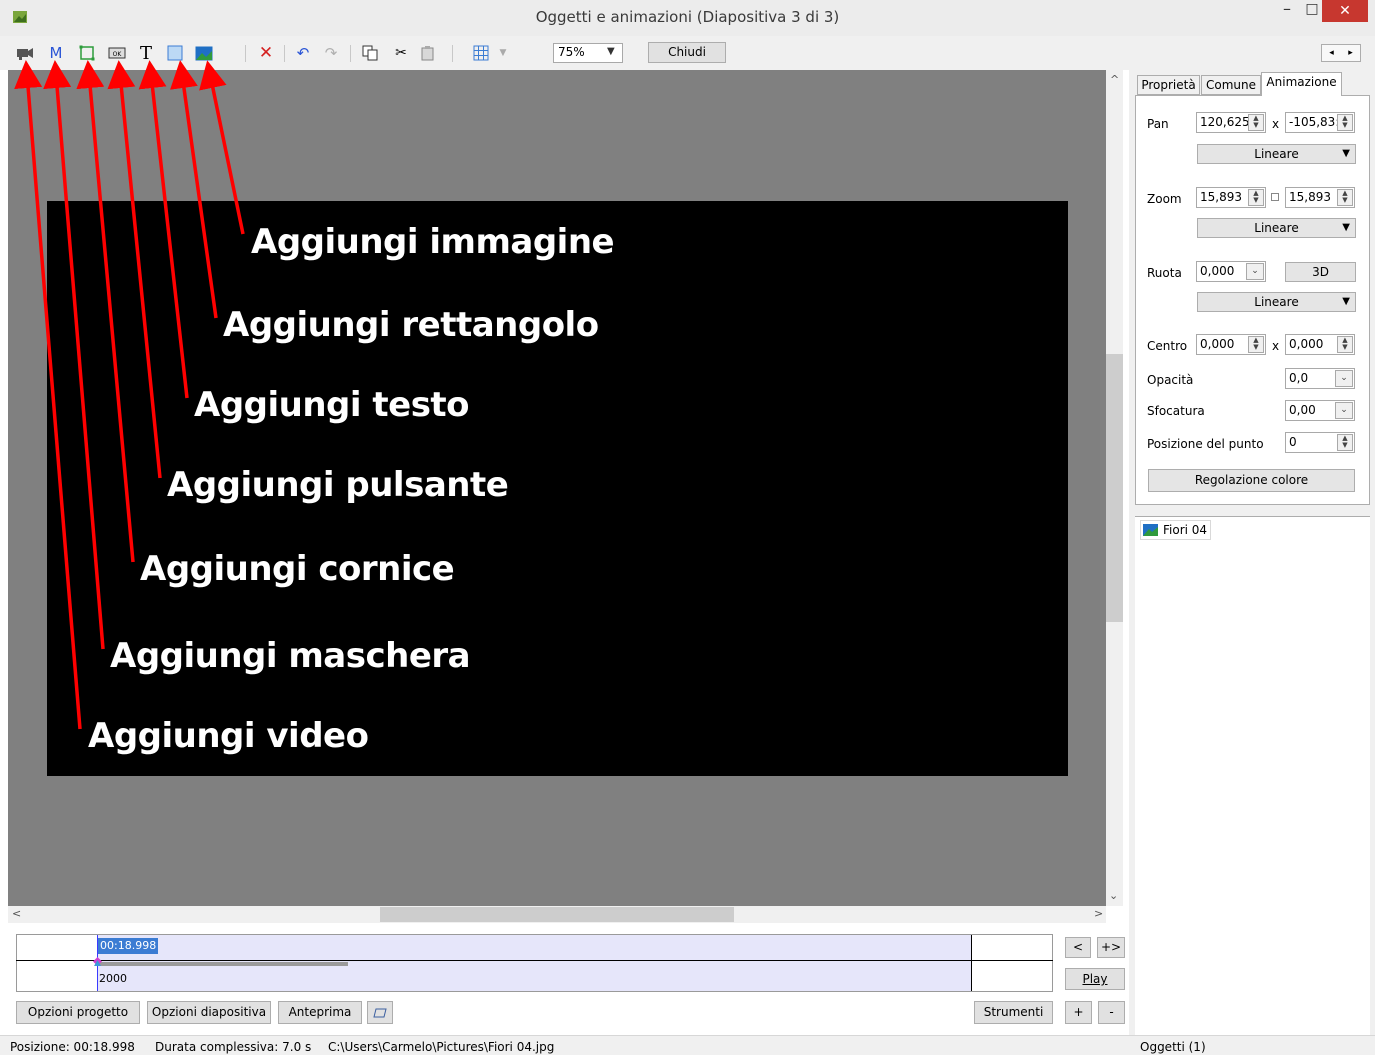 The height and width of the screenshot is (1055, 1375). What do you see at coordinates (1168, 85) in the screenshot?
I see `tab-properties: Proprietà` at bounding box center [1168, 85].